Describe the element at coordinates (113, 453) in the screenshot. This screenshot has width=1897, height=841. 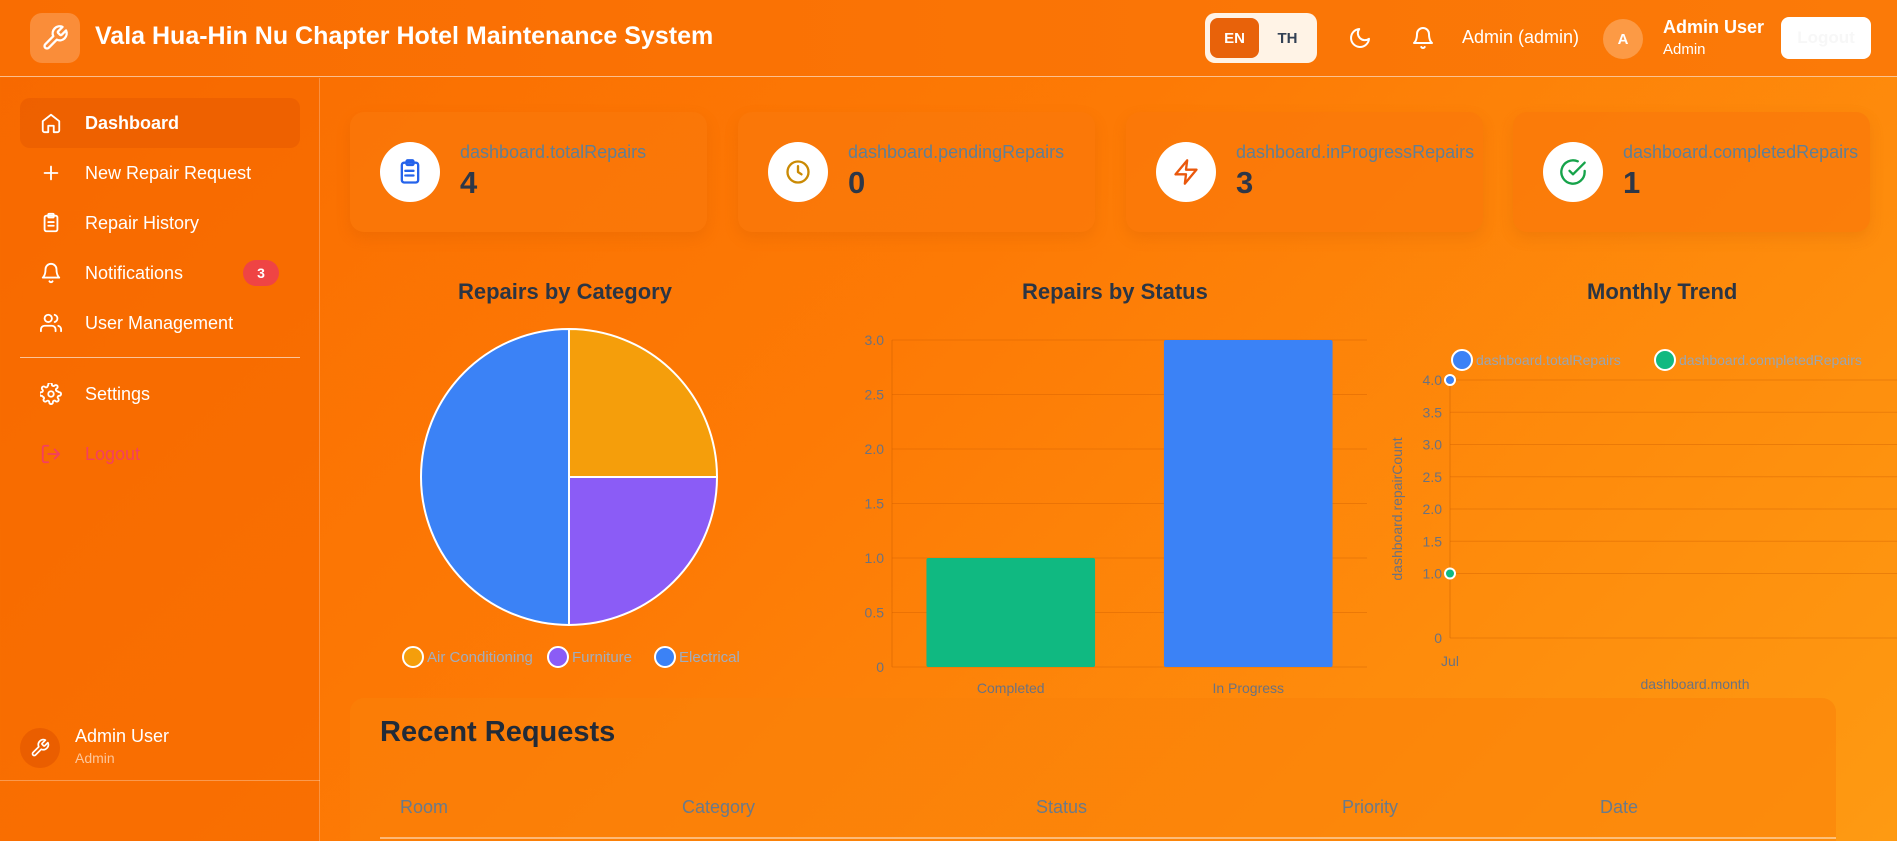
I see `sidebar-item-label: Logout` at that location.